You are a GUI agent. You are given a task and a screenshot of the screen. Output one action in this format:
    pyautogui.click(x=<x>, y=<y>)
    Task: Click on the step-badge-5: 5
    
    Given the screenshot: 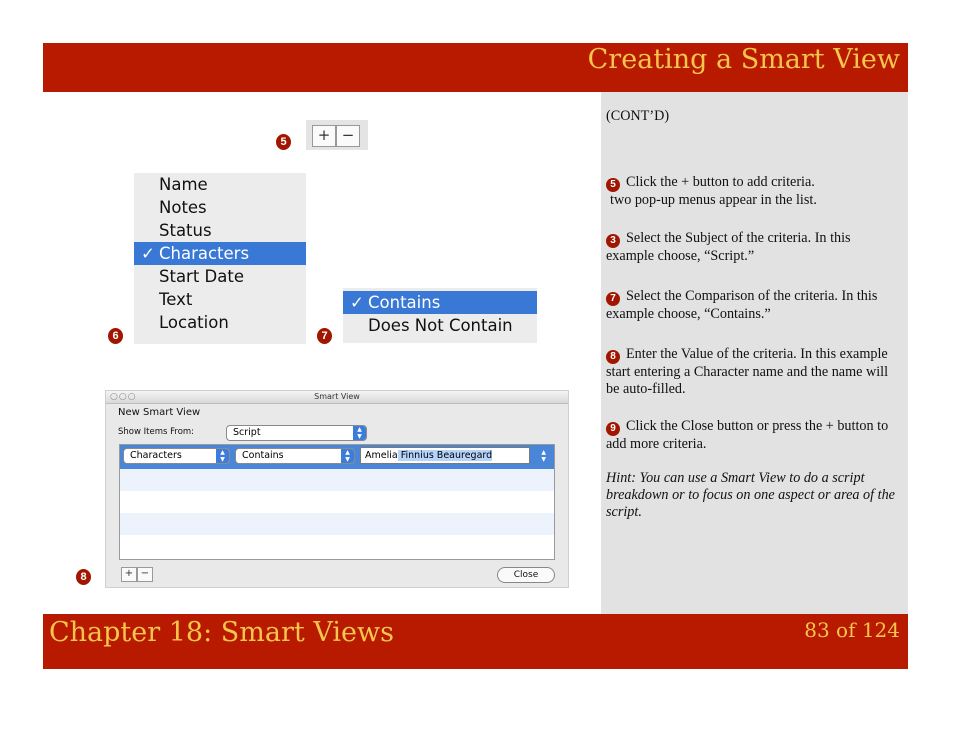 What is the action you would take?
    pyautogui.click(x=283, y=142)
    